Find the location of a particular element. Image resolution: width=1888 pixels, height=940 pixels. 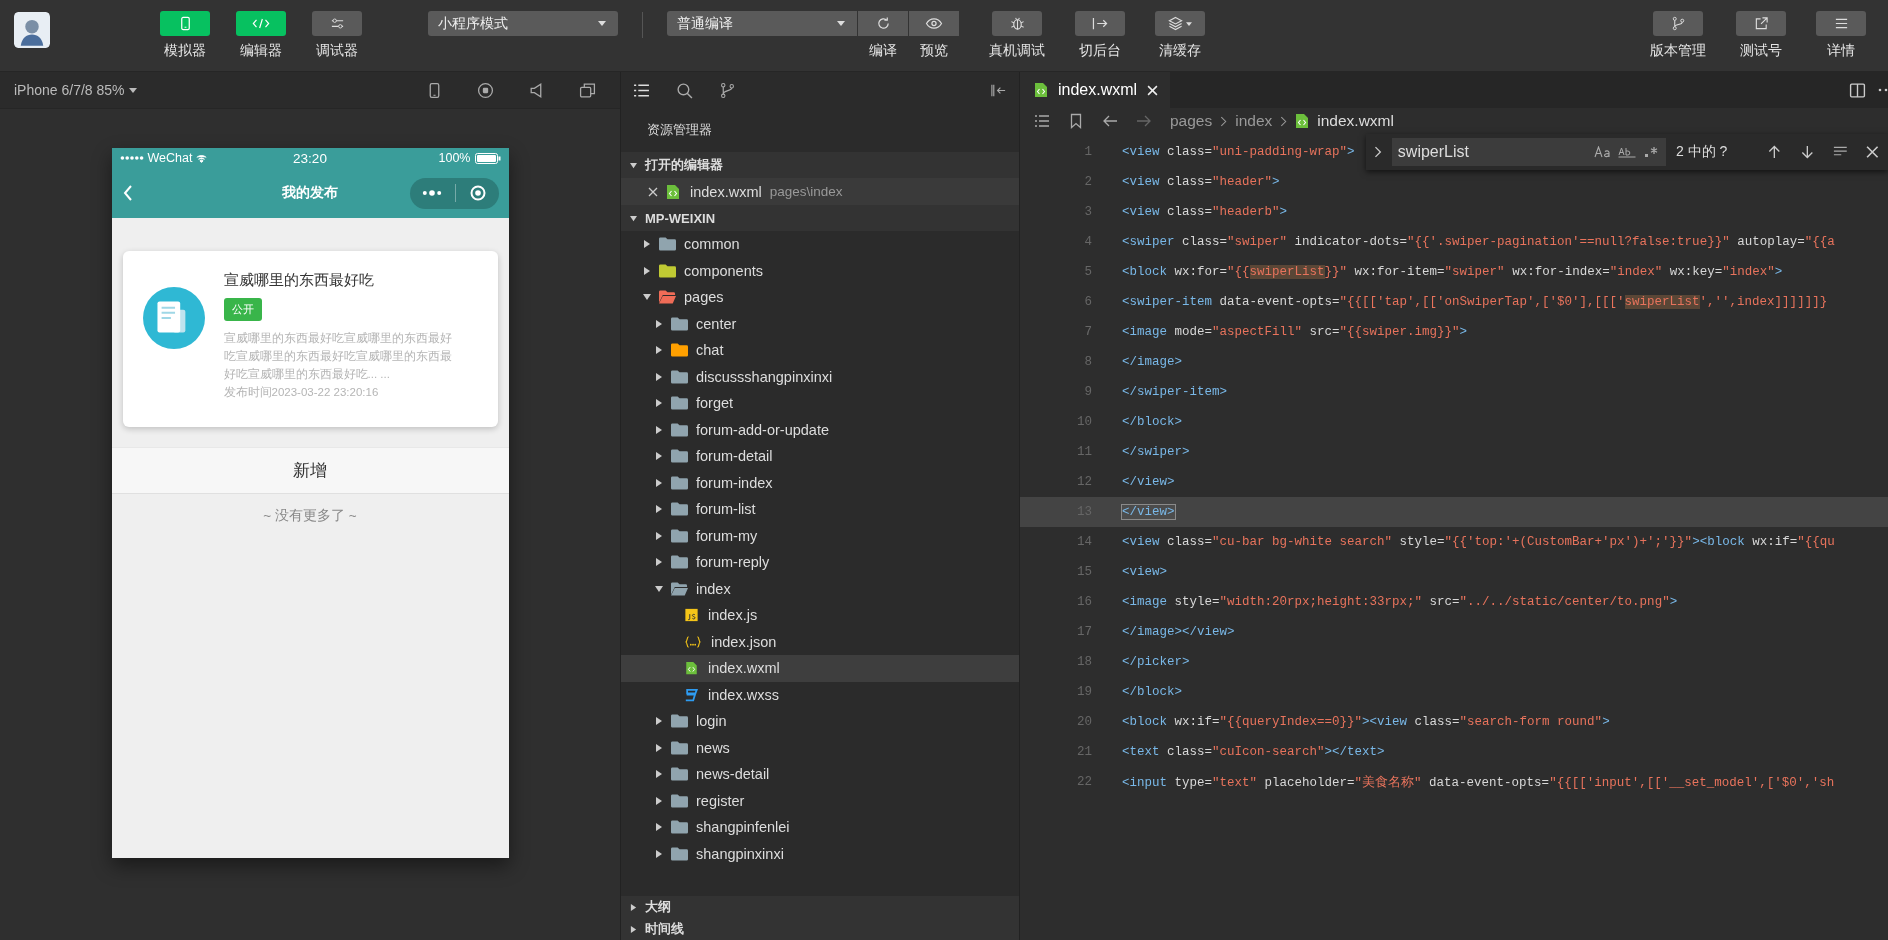

section-header: 大纲 is located at coordinates (820, 907).